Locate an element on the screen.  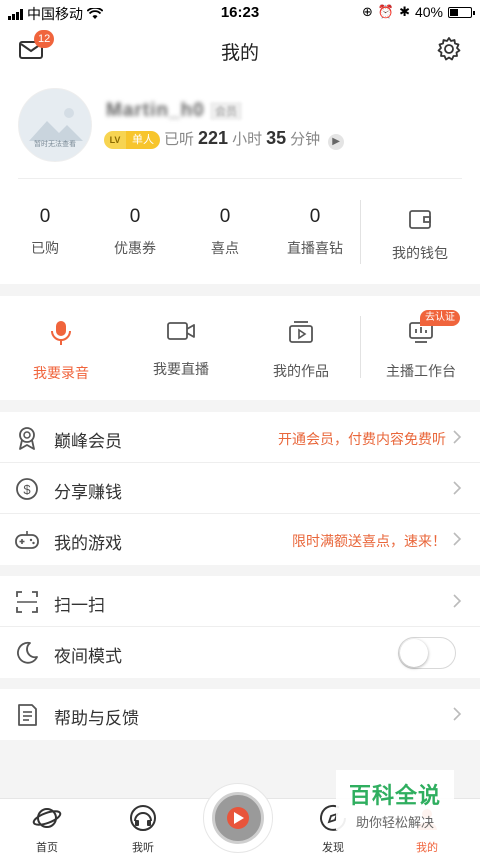
minutes-unit: 分钟 is located at coordinates (305, 139).